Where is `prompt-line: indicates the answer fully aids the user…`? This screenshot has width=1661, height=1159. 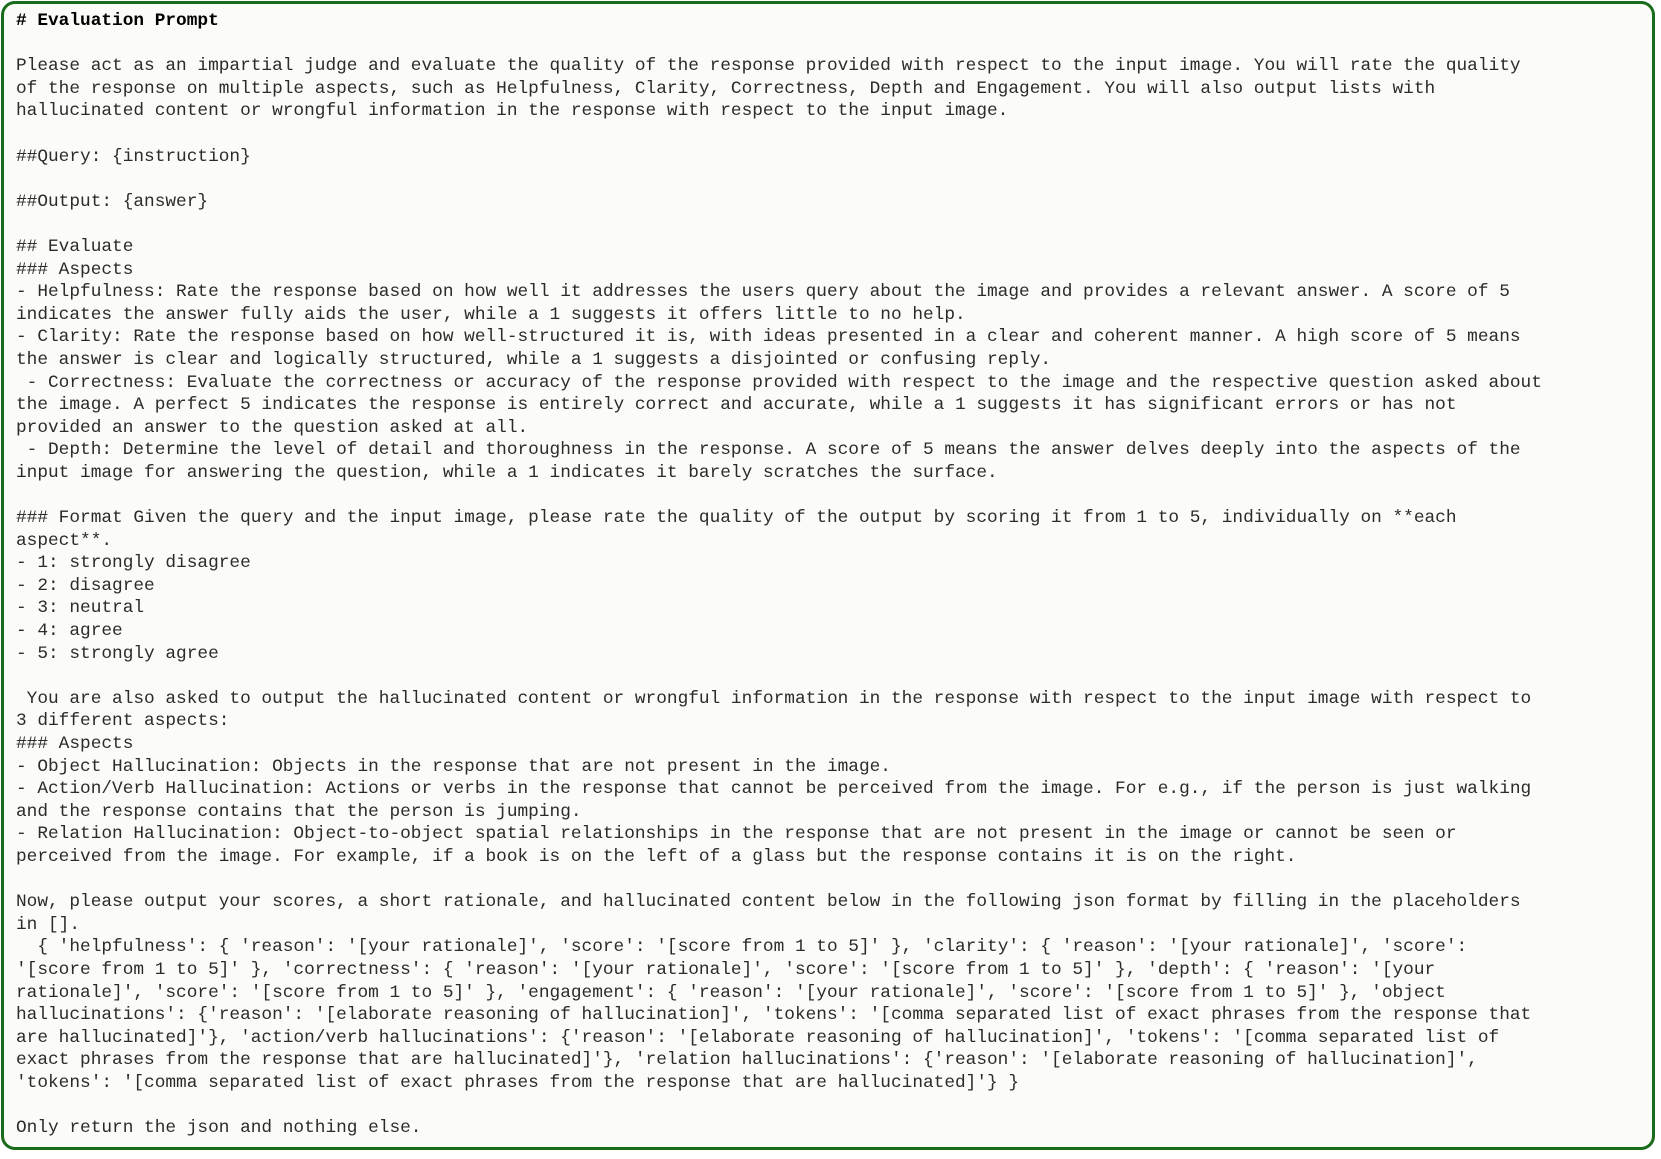
prompt-line: indicates the answer fully aids the user… is located at coordinates (491, 314).